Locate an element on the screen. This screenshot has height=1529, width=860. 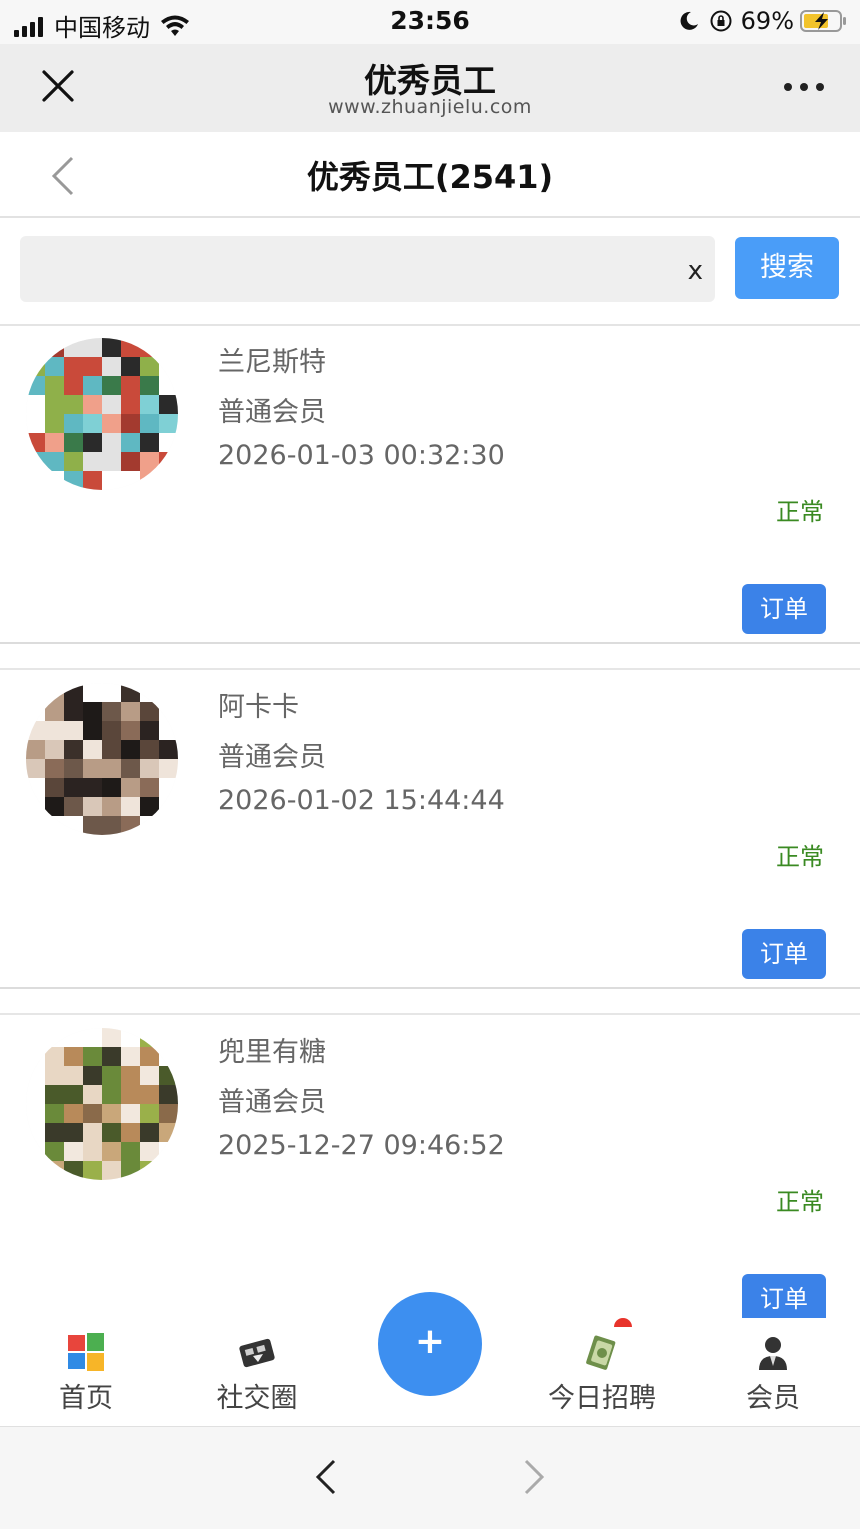
page-title: 优秀员工(2541) is located at coordinates (430, 177).